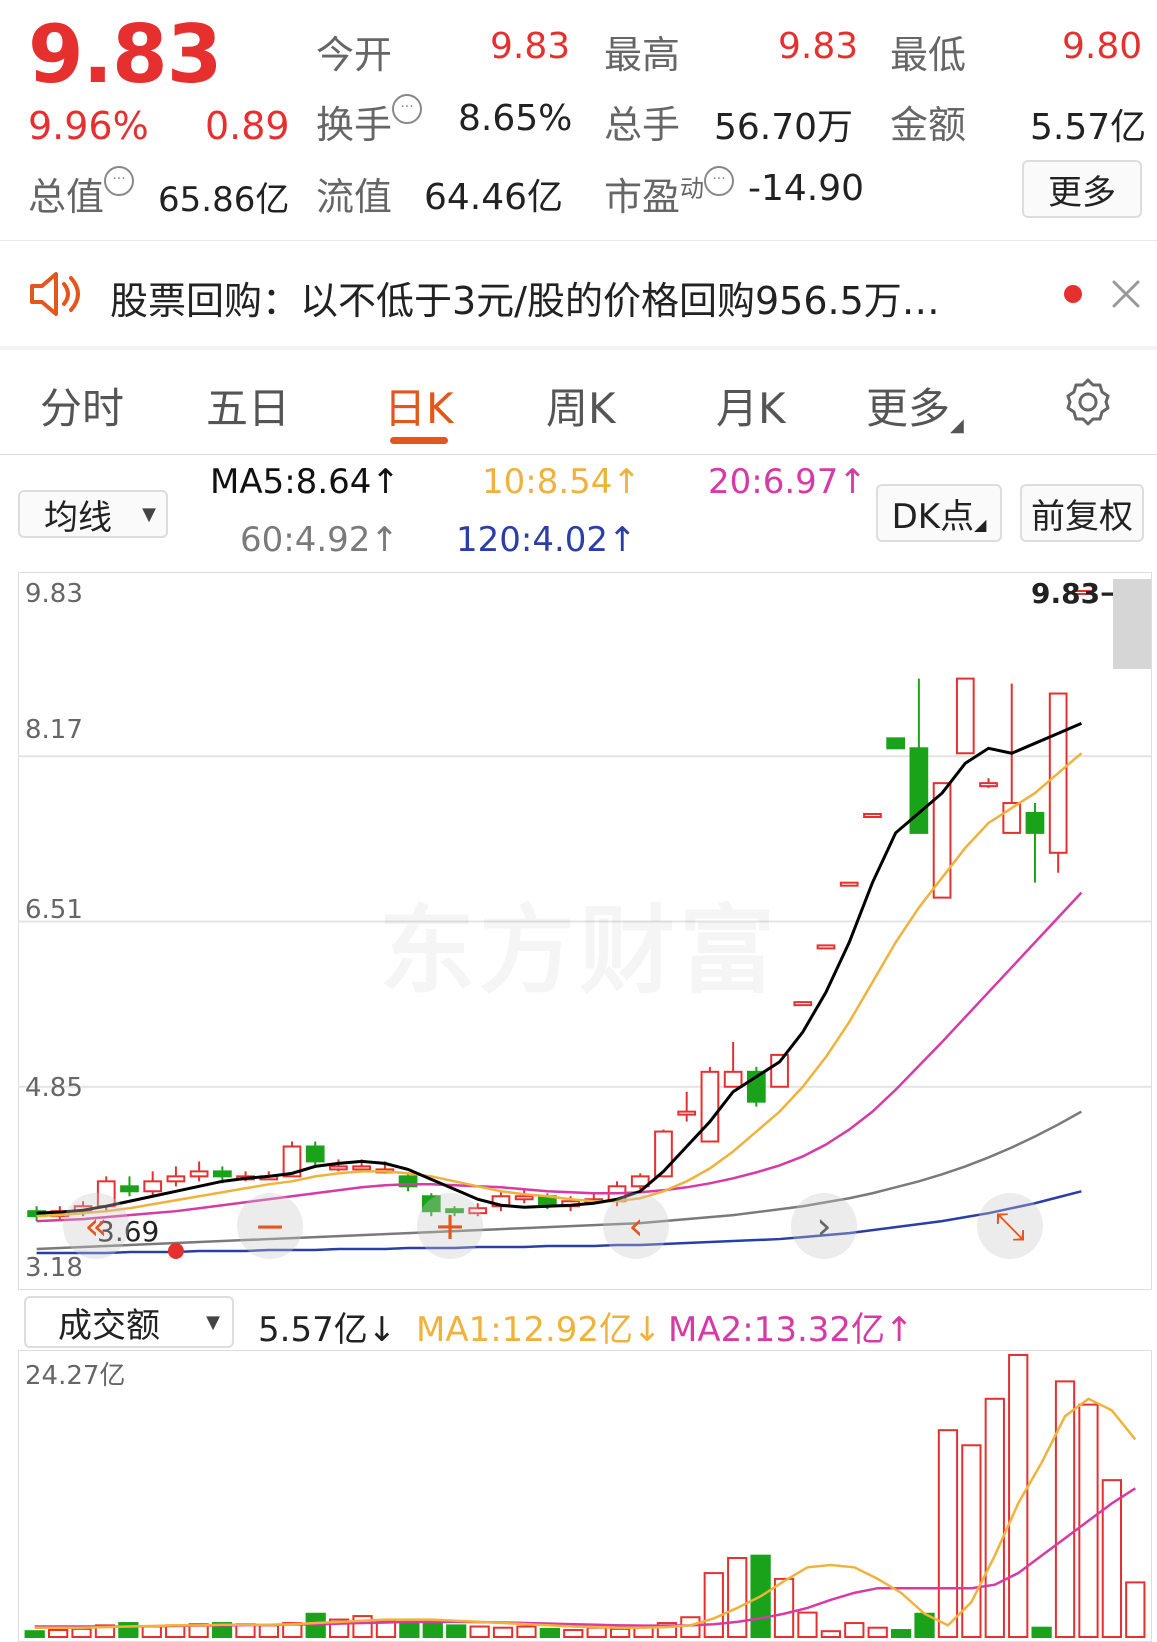  What do you see at coordinates (939, 513) in the screenshot?
I see `dk-point-button: DK点 ◢` at bounding box center [939, 513].